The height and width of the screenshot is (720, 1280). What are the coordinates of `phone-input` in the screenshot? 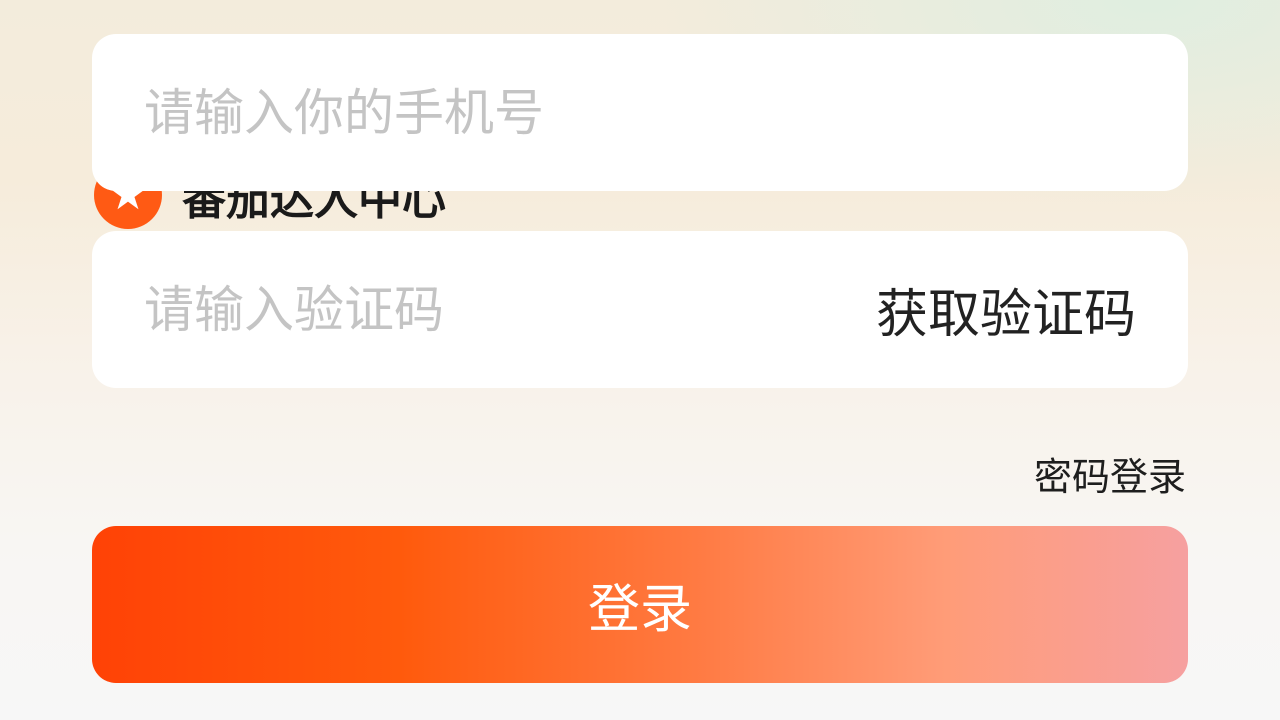 It's located at (640, 112).